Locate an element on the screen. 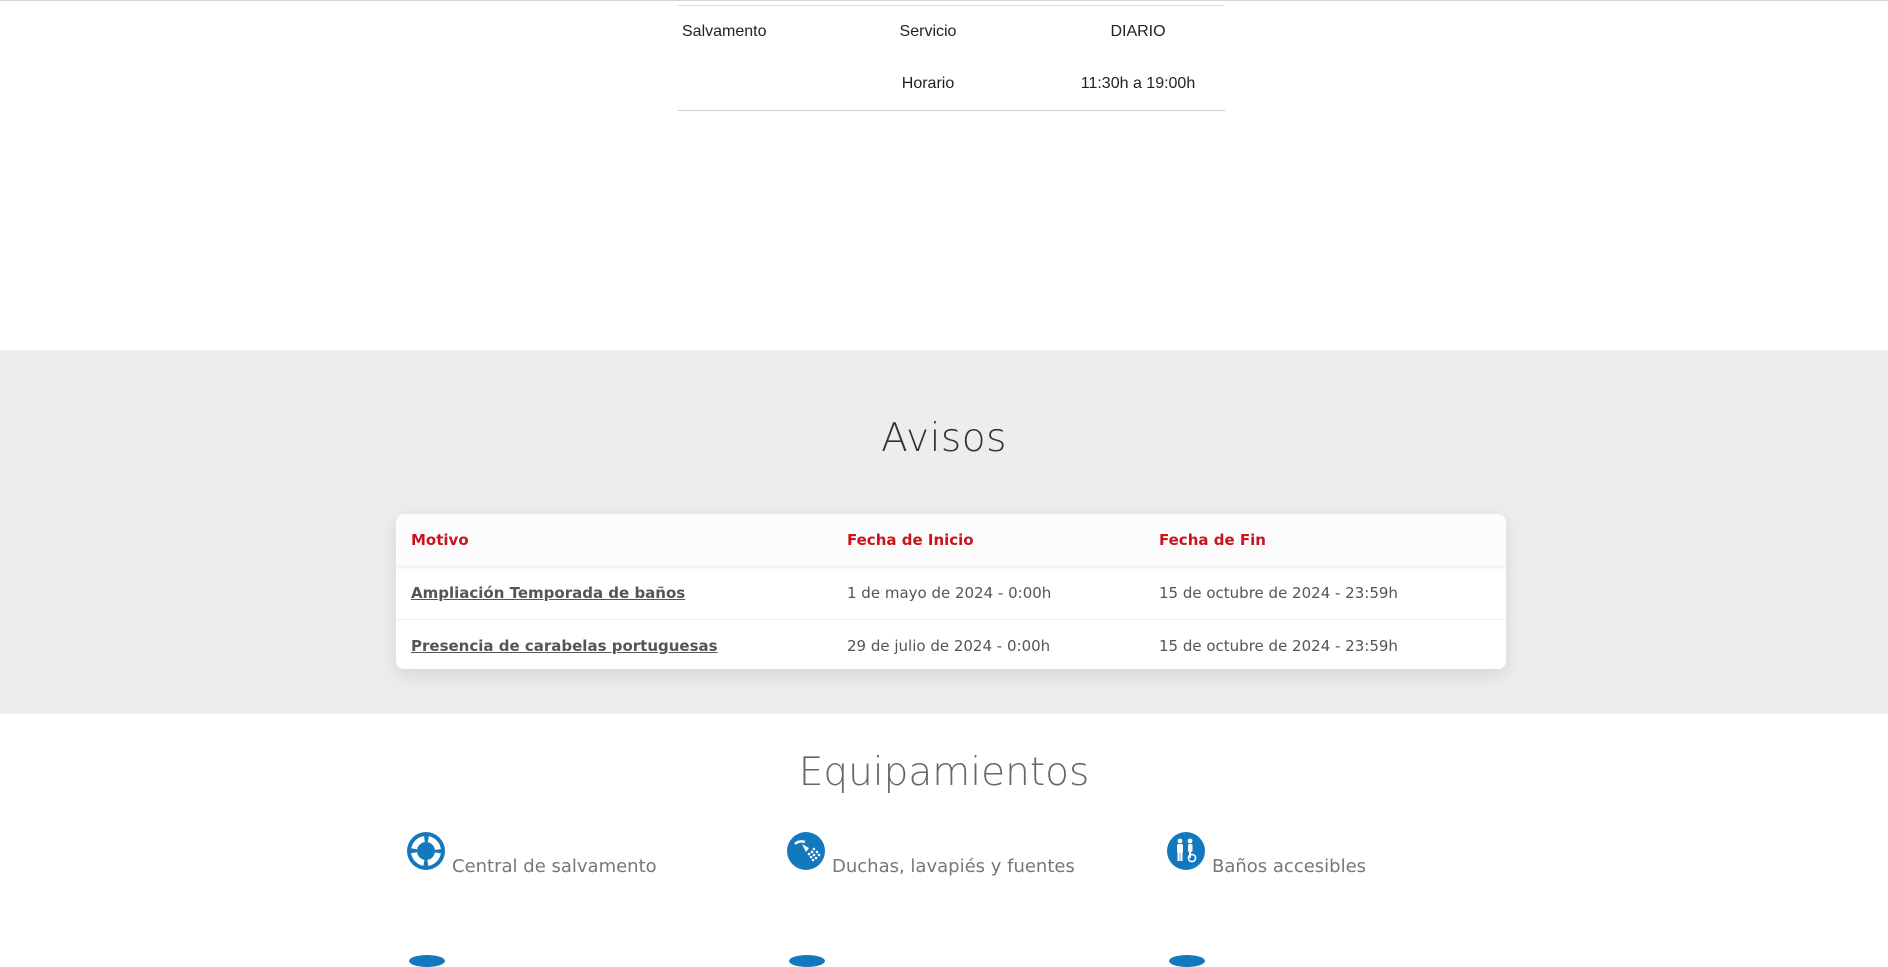  top-divider is located at coordinates (944, 0).